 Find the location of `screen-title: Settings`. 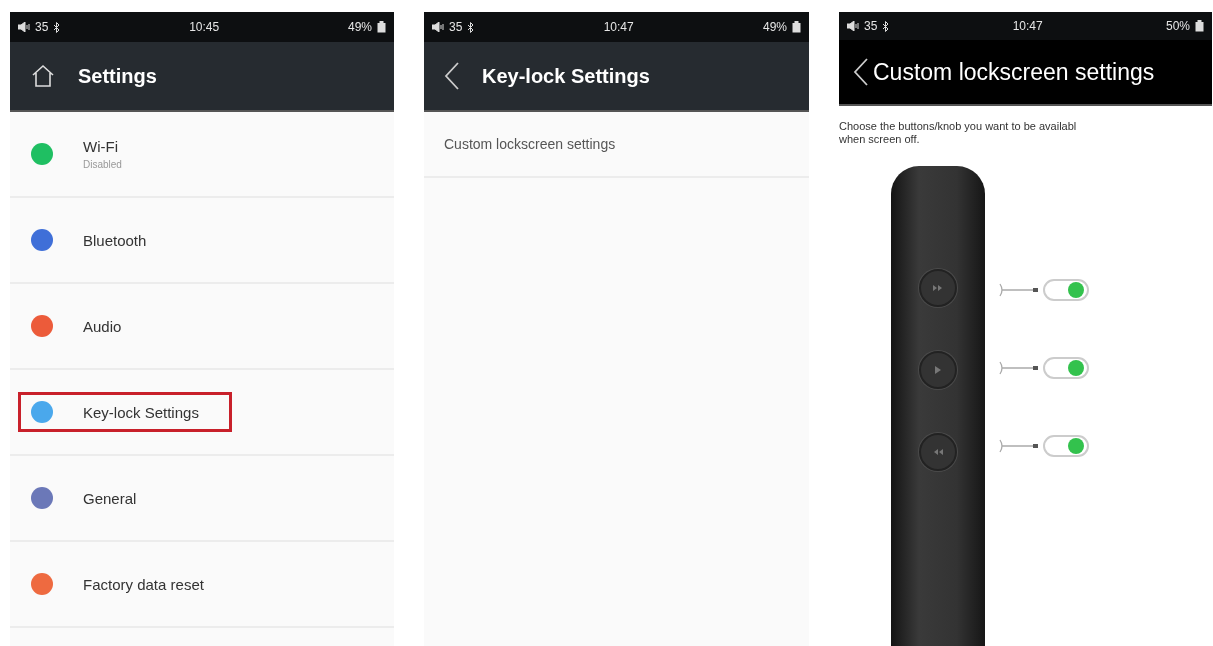

screen-title: Settings is located at coordinates (117, 76).